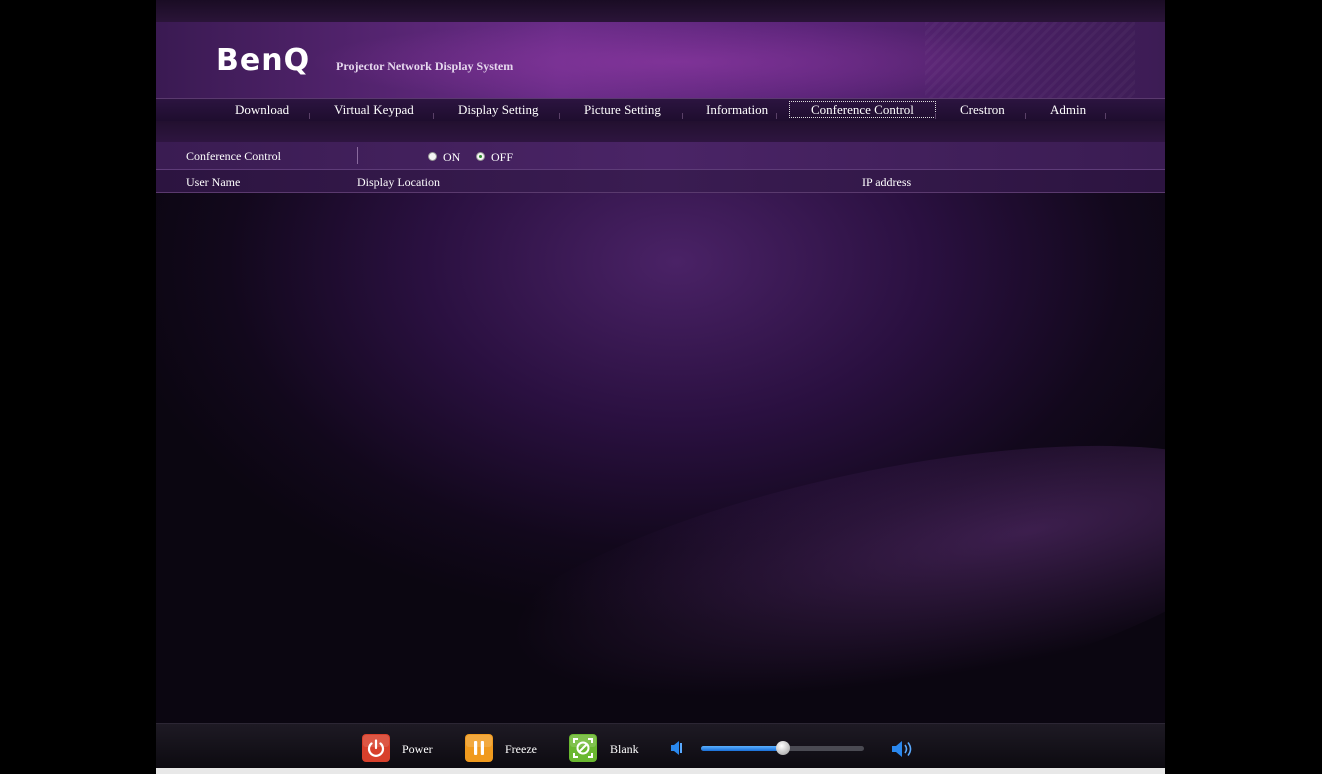  What do you see at coordinates (660, 11) in the screenshot?
I see `top-strip` at bounding box center [660, 11].